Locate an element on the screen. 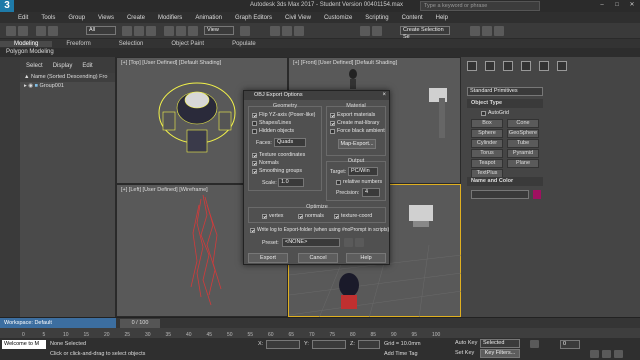 The height and width of the screenshot is (360, 640). menu-item-create: Create is located at coordinates (136, 18).